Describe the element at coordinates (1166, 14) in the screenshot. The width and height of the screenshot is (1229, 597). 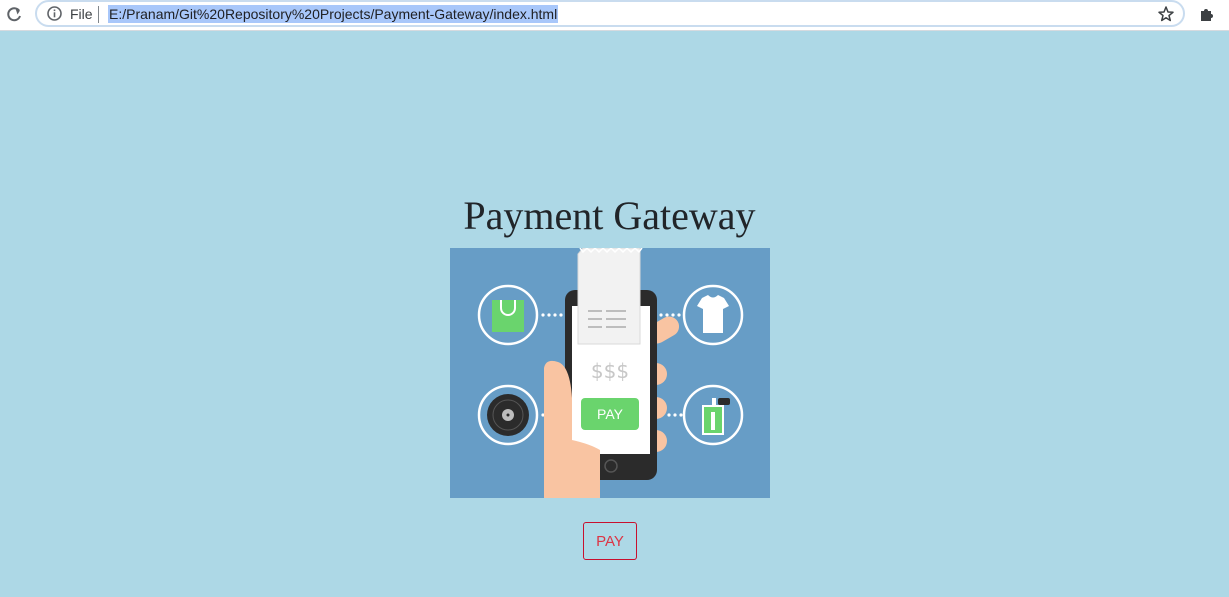
I see `bookmark-star-icon` at that location.